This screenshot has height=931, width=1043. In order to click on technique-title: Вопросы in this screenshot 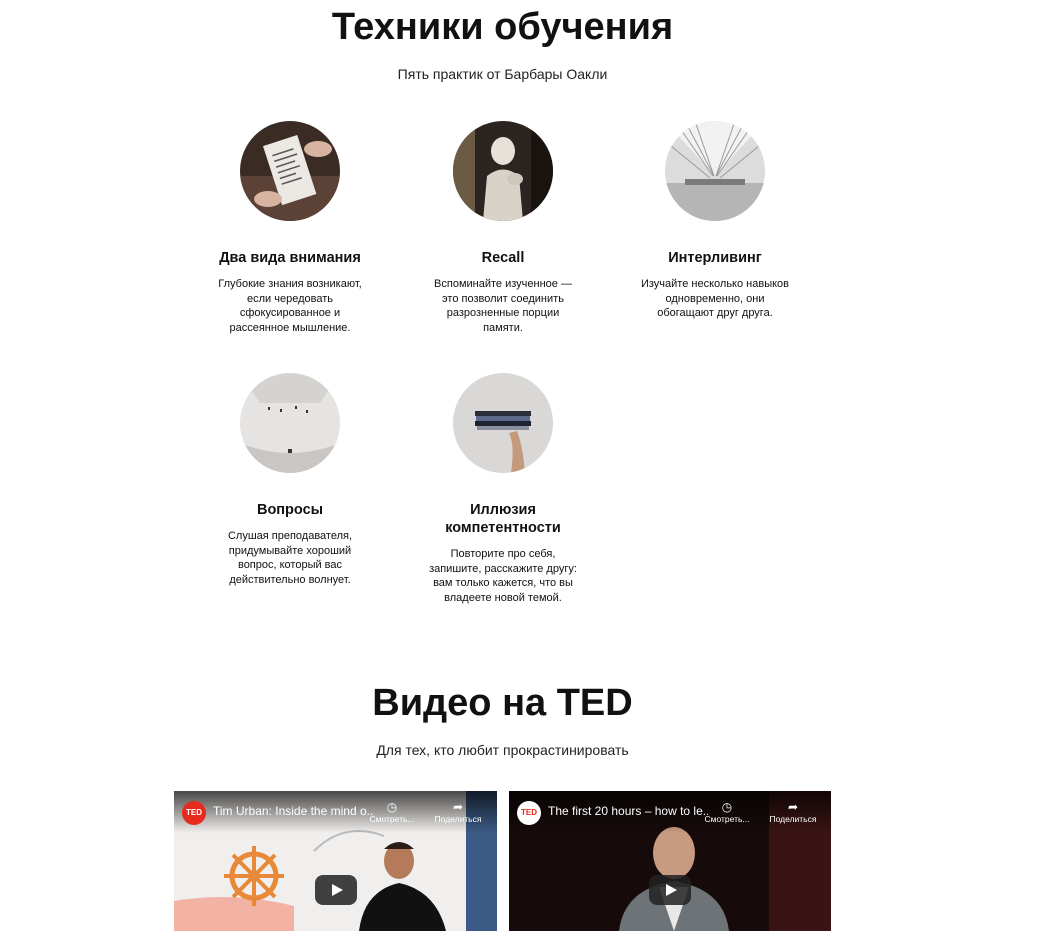, I will do `click(290, 510)`.